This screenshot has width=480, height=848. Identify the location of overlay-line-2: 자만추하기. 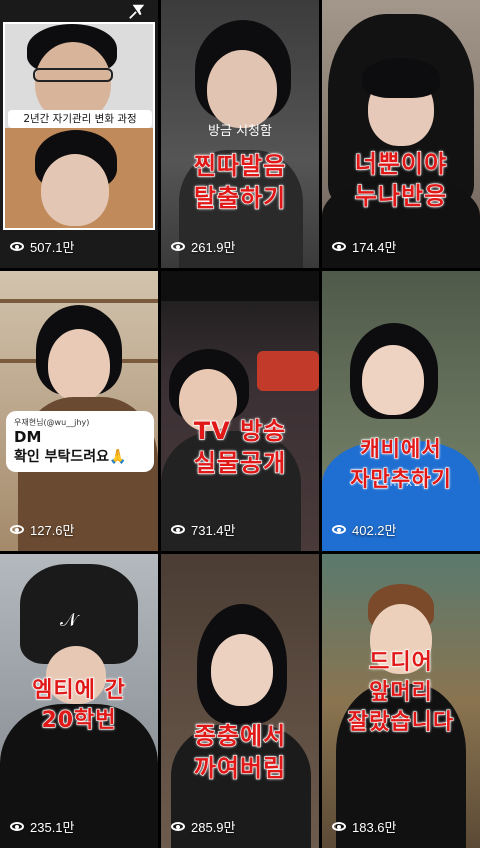
(401, 478).